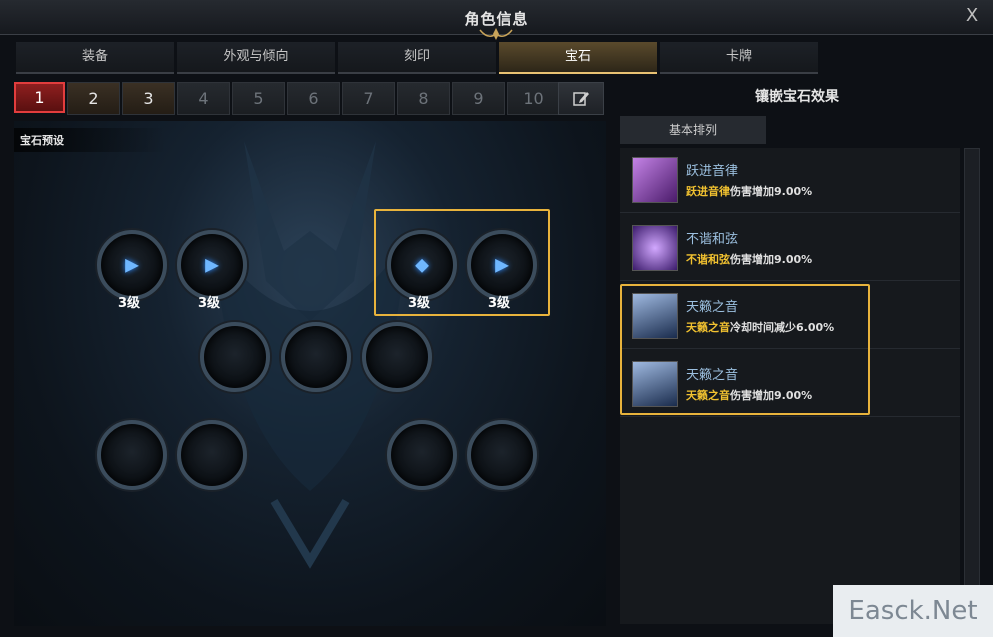 This screenshot has height=637, width=993. What do you see at coordinates (39, 97) in the screenshot?
I see `preset-button-1: 1` at bounding box center [39, 97].